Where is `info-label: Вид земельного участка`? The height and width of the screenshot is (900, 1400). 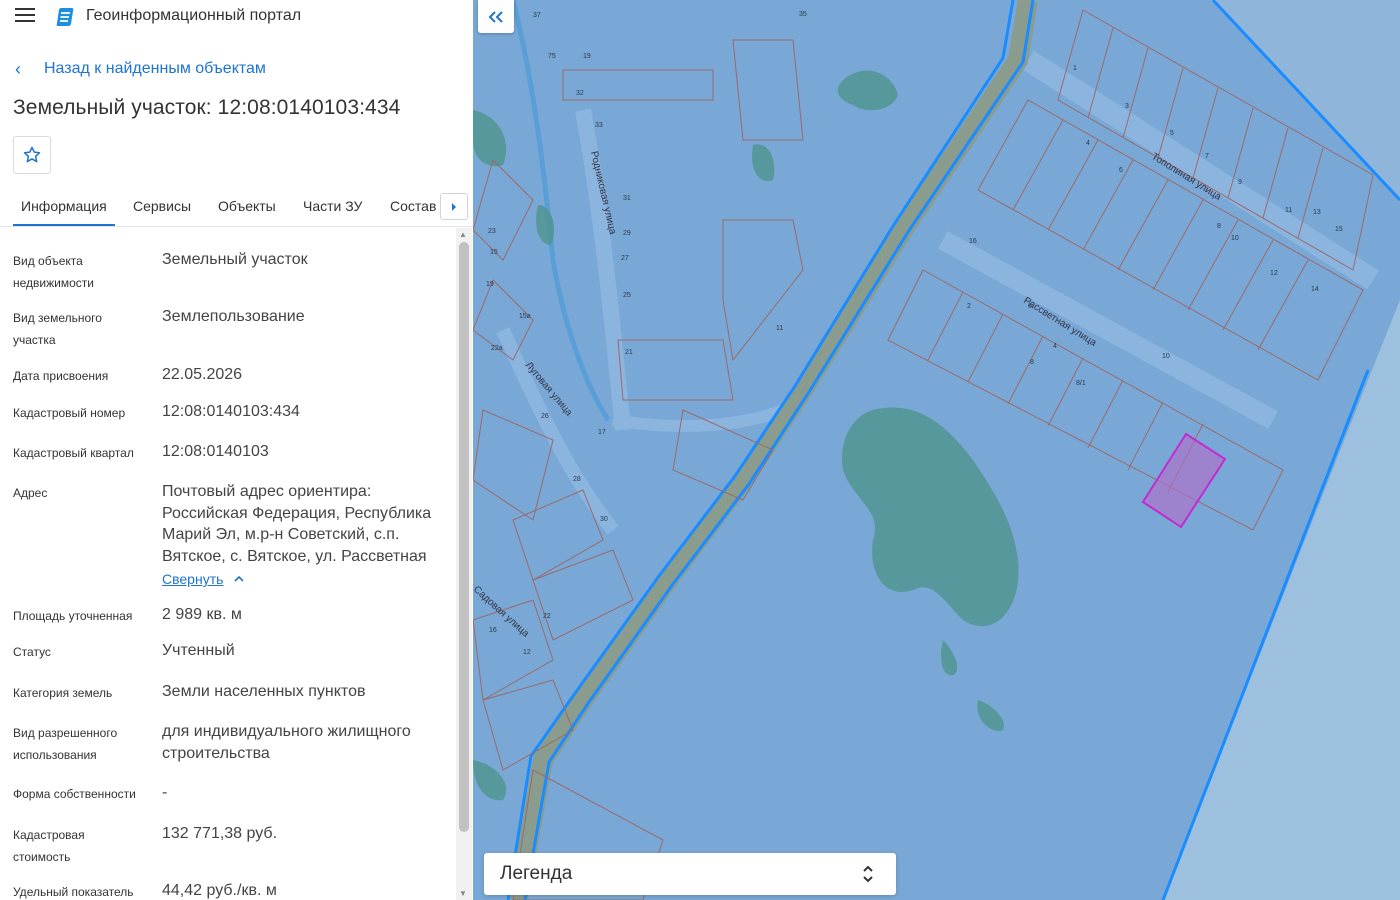
info-label: Вид земельного участка is located at coordinates (57, 329).